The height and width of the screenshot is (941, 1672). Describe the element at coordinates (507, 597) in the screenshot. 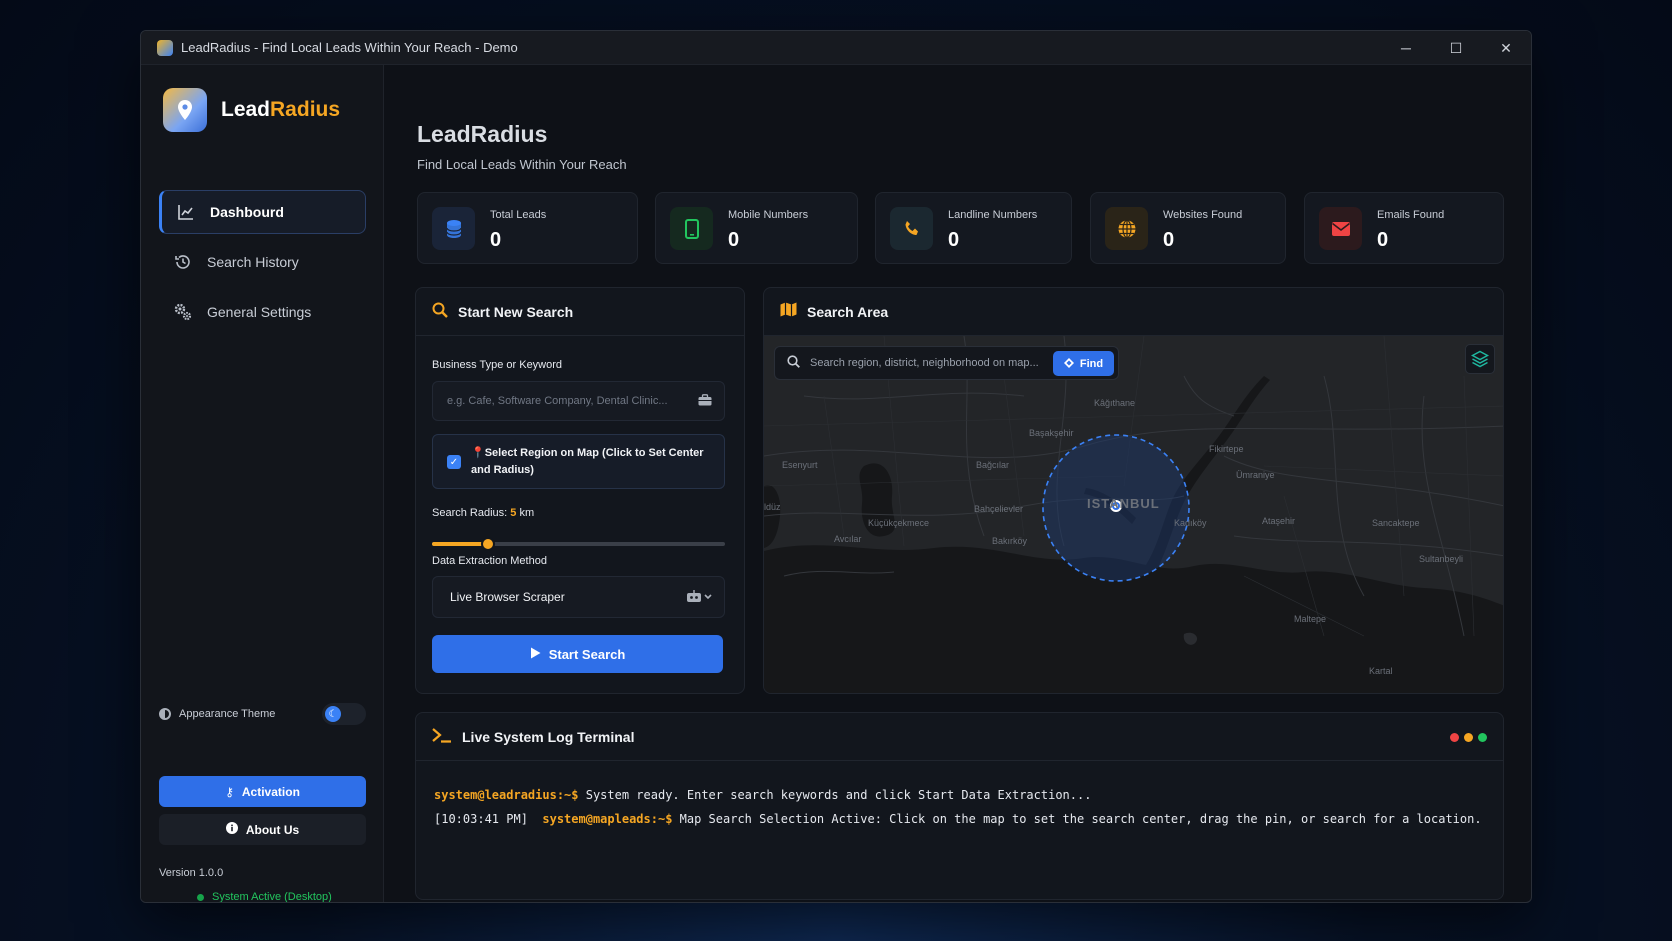

I see `method-value: Live Browser Scraper` at that location.